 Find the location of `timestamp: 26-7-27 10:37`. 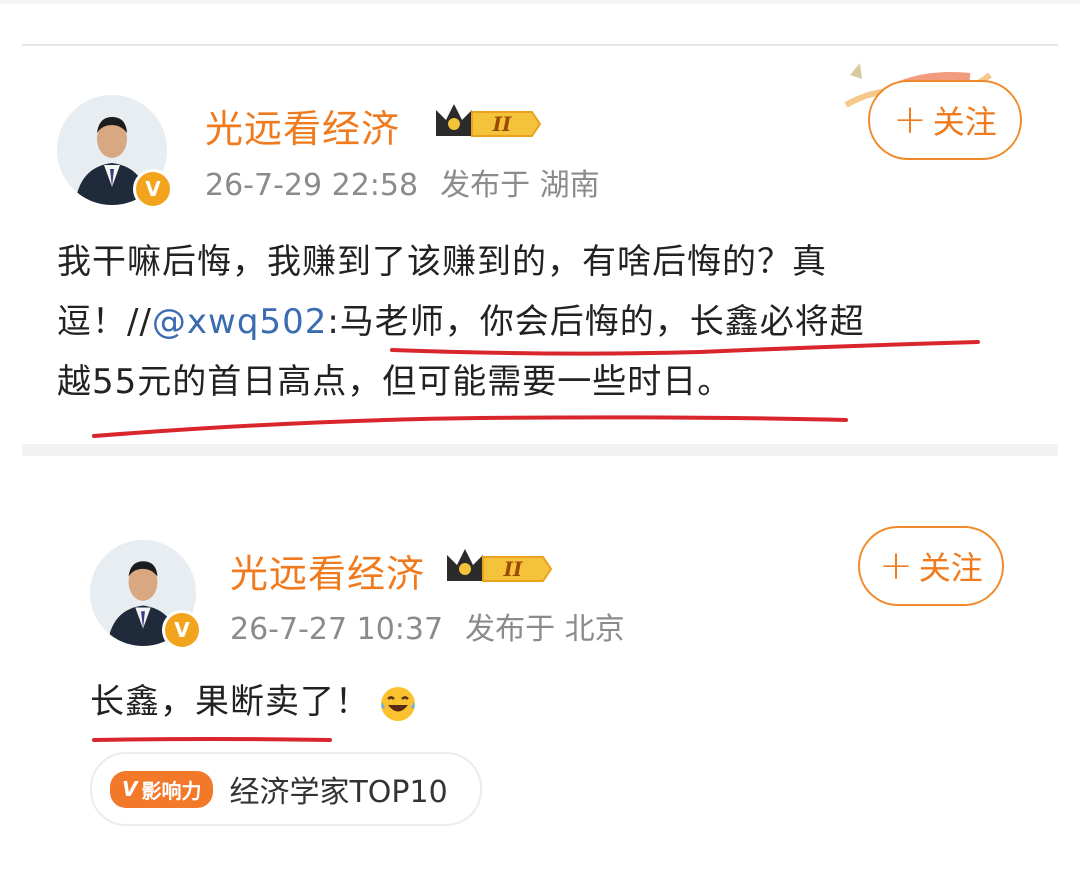

timestamp: 26-7-27 10:37 is located at coordinates (337, 629).